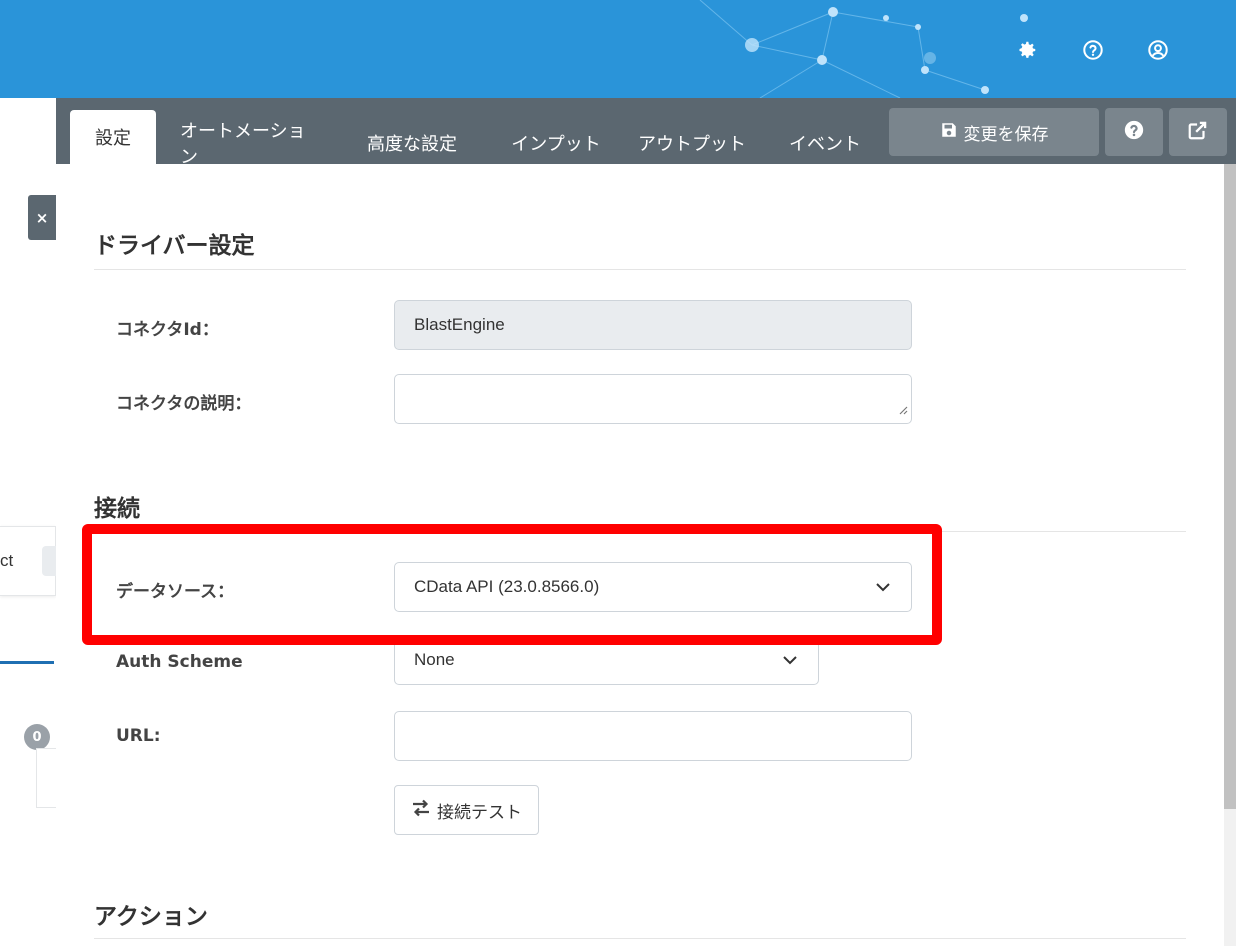 The height and width of the screenshot is (946, 1236). I want to click on test-connection-button: 接続テスト, so click(466, 810).